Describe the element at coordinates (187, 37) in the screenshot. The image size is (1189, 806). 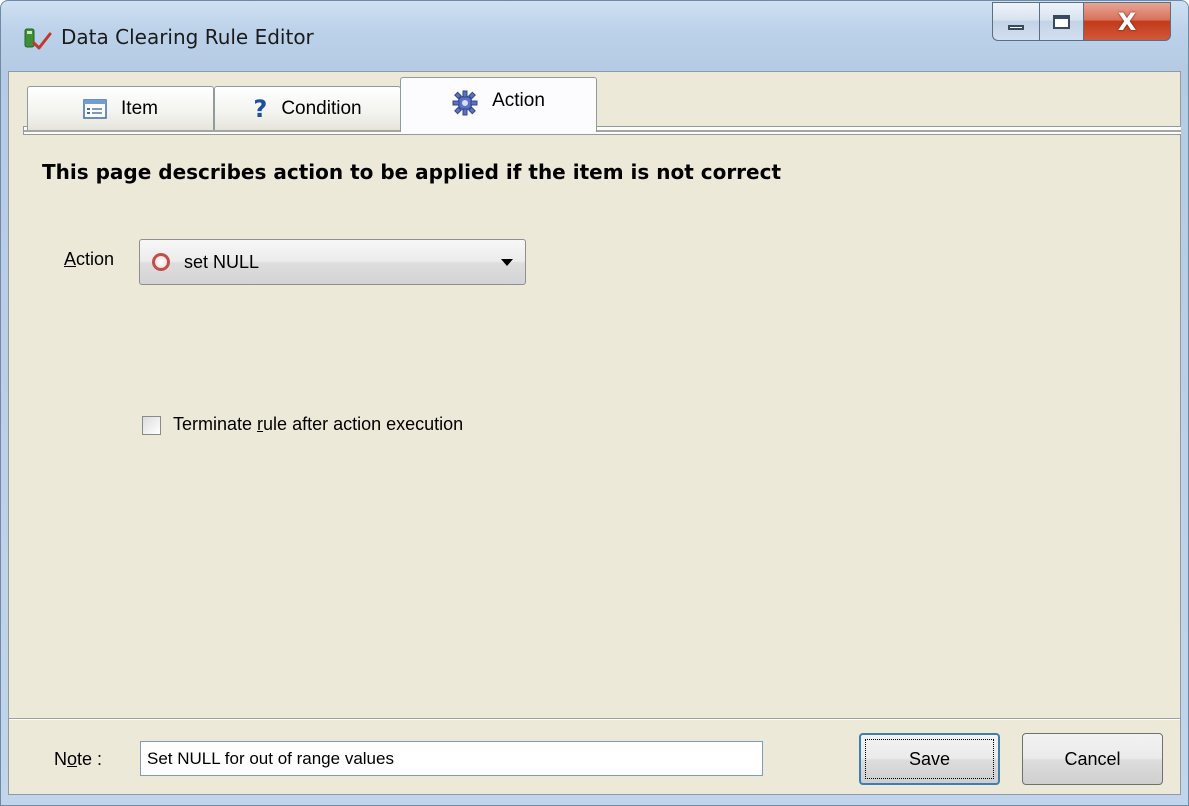
I see `window-title: Data Clearing Rule Editor` at that location.